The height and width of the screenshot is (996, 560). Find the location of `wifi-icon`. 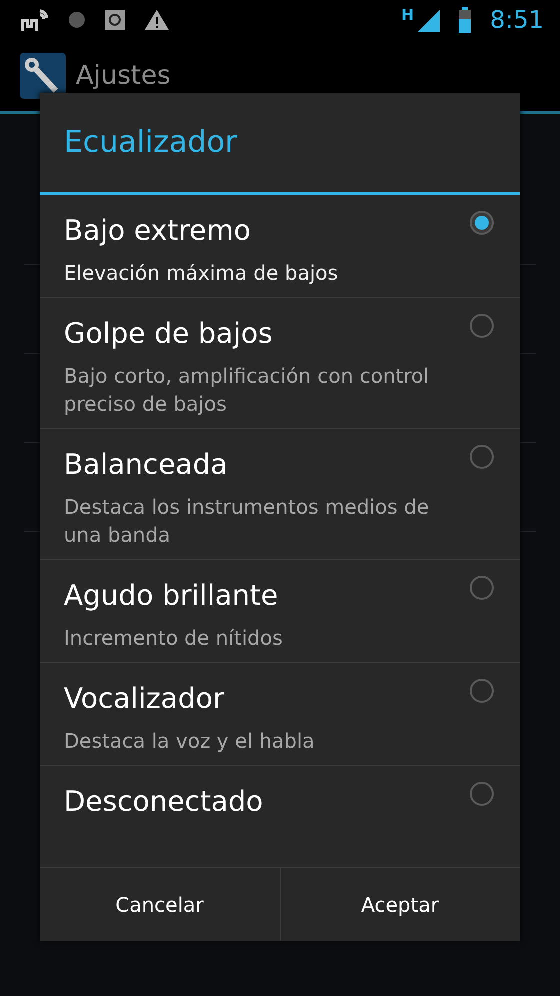

wifi-icon is located at coordinates (35, 20).